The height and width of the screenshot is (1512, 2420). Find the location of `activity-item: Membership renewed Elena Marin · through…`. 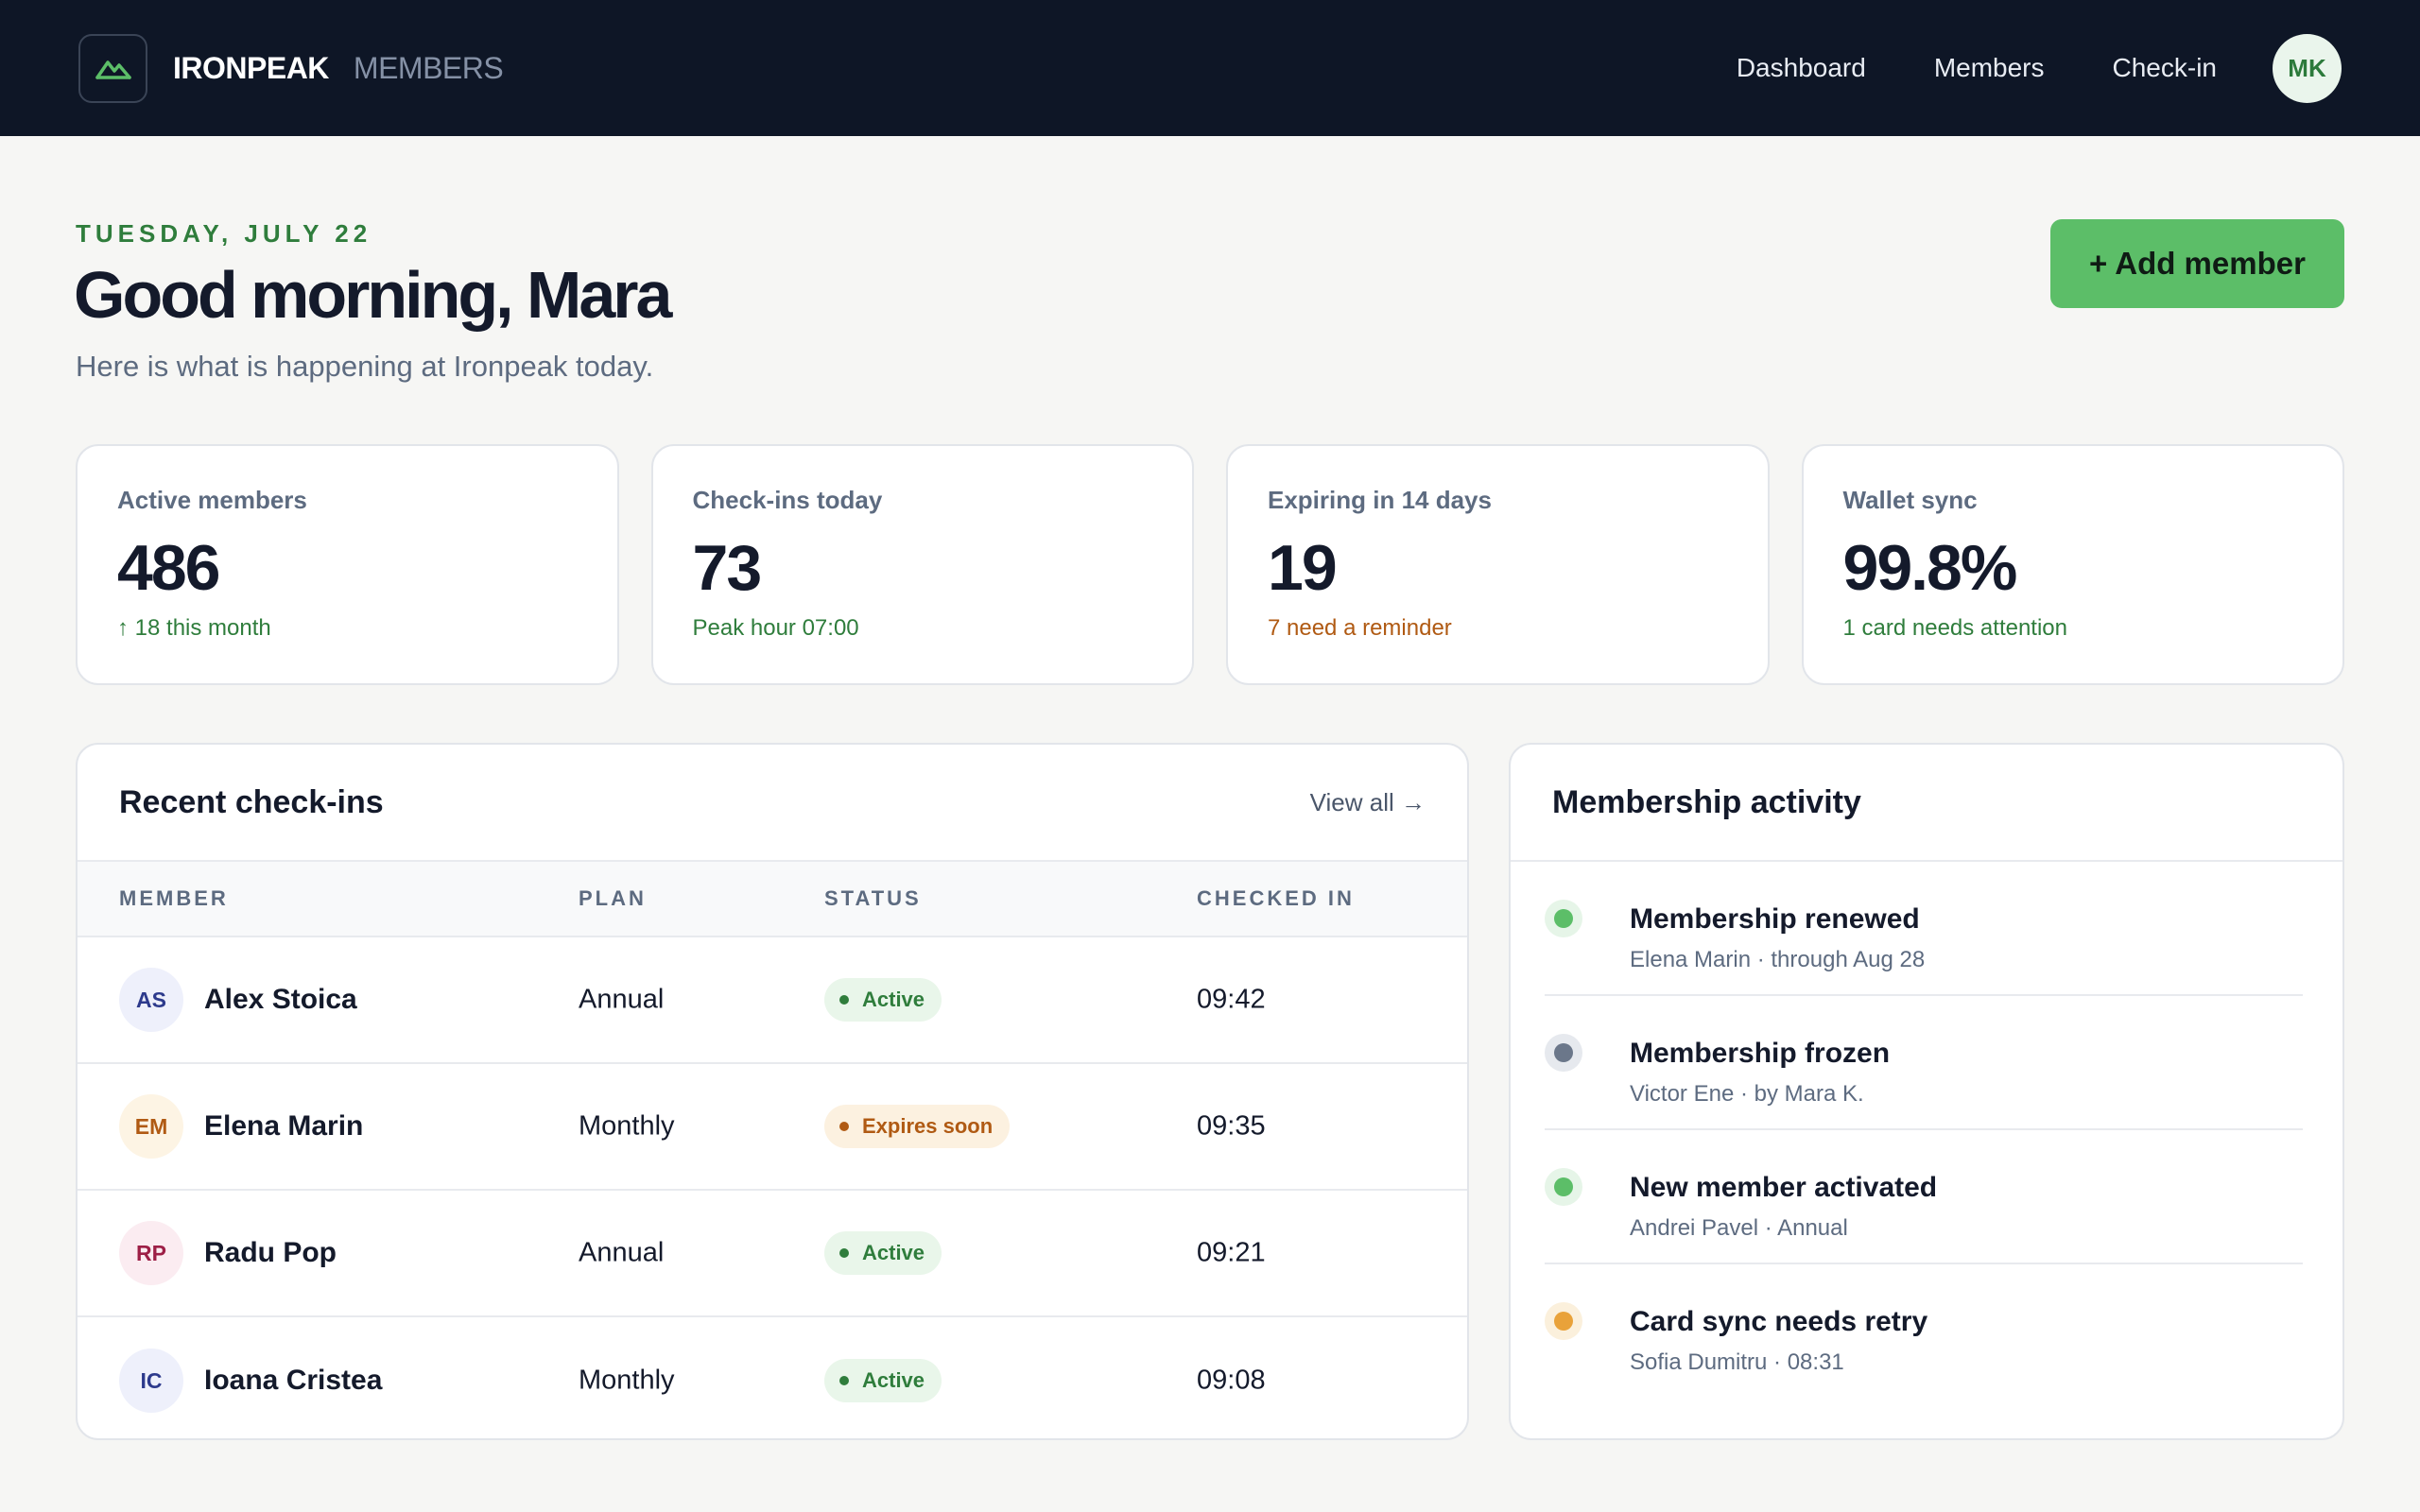

activity-item: Membership renewed Elena Marin · through… is located at coordinates (1924, 929).